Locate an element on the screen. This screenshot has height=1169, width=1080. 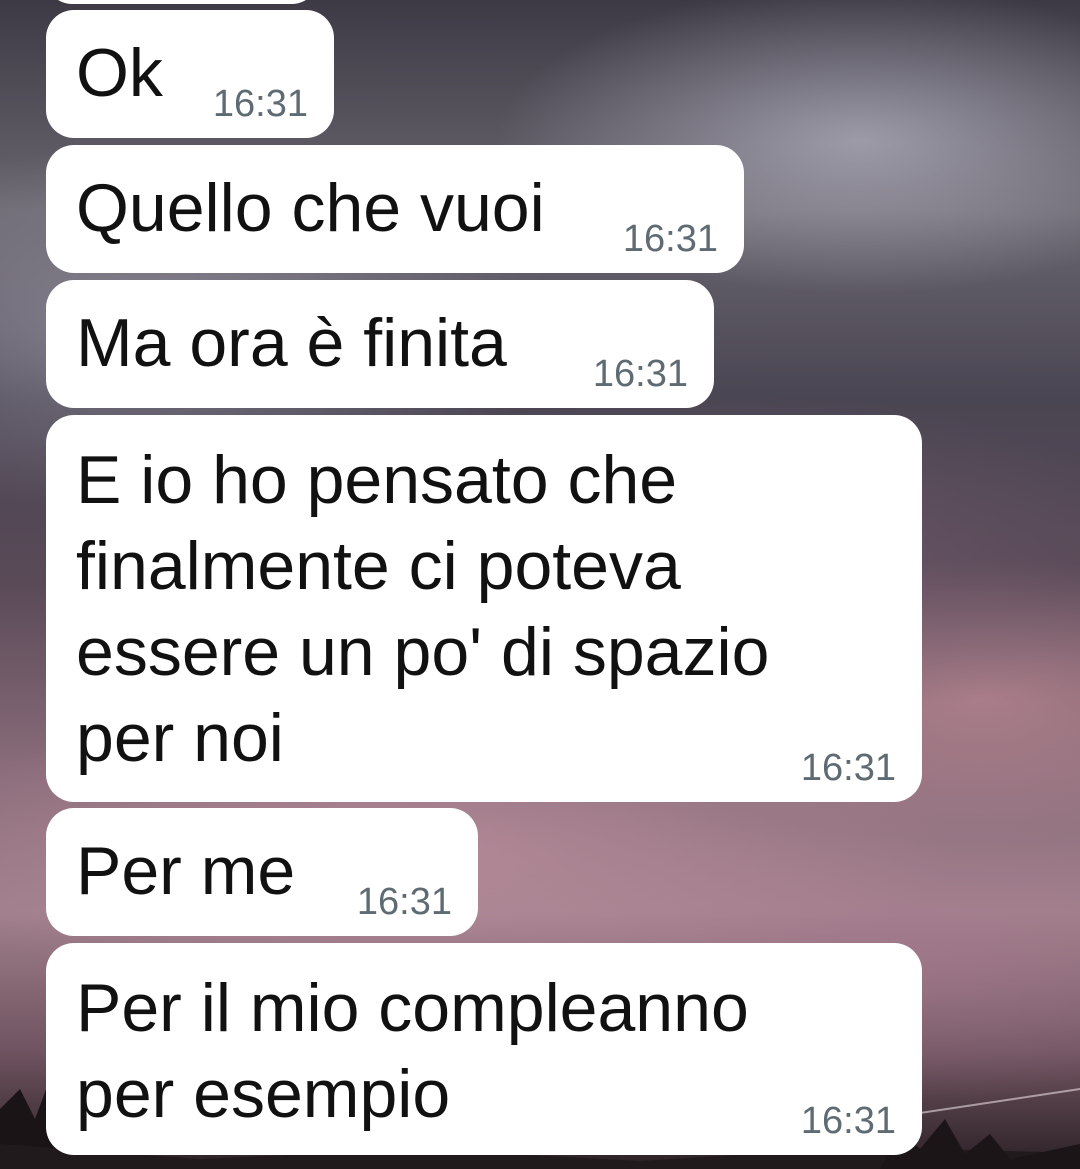
message-text: Ok is located at coordinates (119, 73).